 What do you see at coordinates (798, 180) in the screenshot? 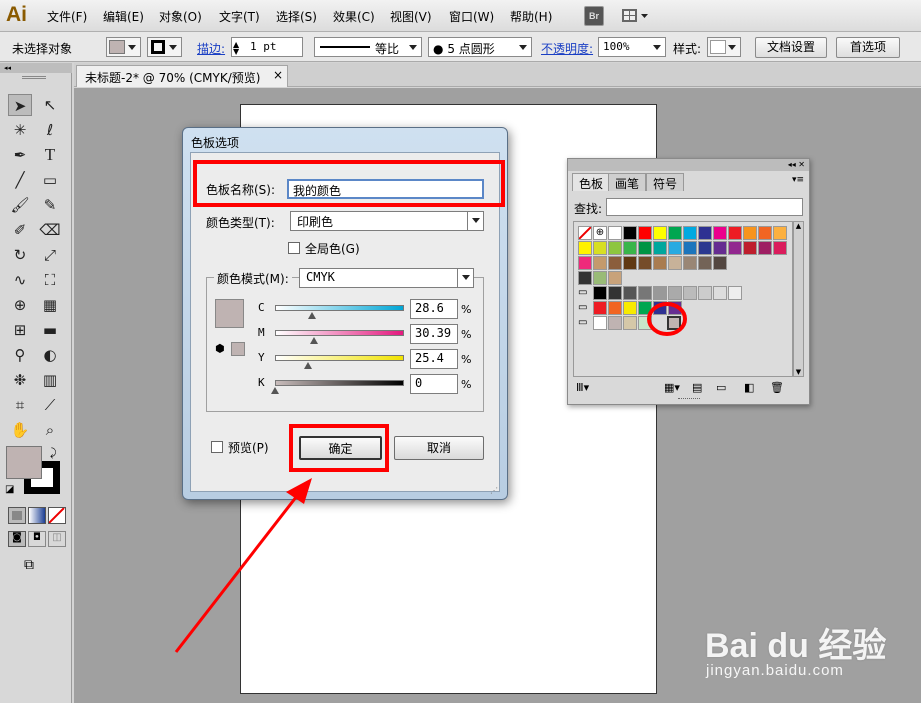
I see `panel-menu-icon: ▾≡` at bounding box center [798, 180].